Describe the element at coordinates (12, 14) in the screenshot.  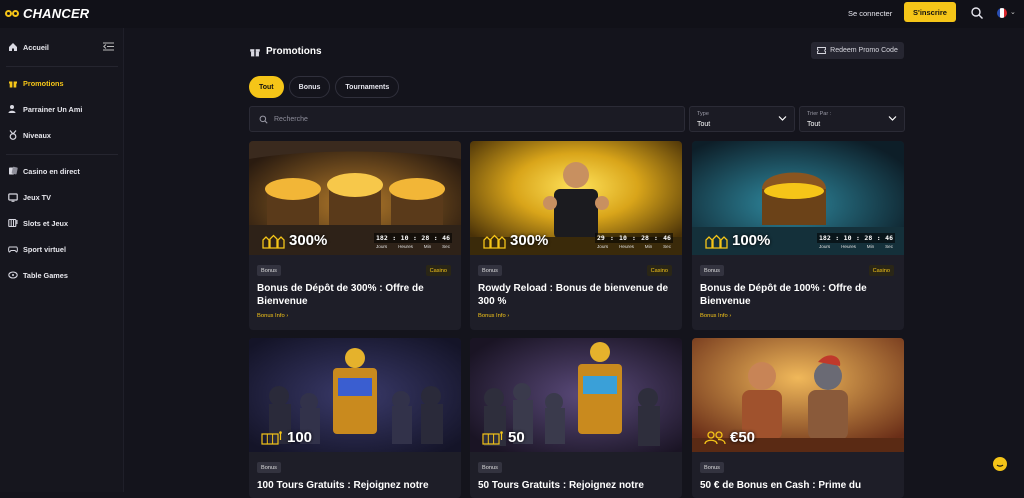
I see `logo-mark-icon` at that location.